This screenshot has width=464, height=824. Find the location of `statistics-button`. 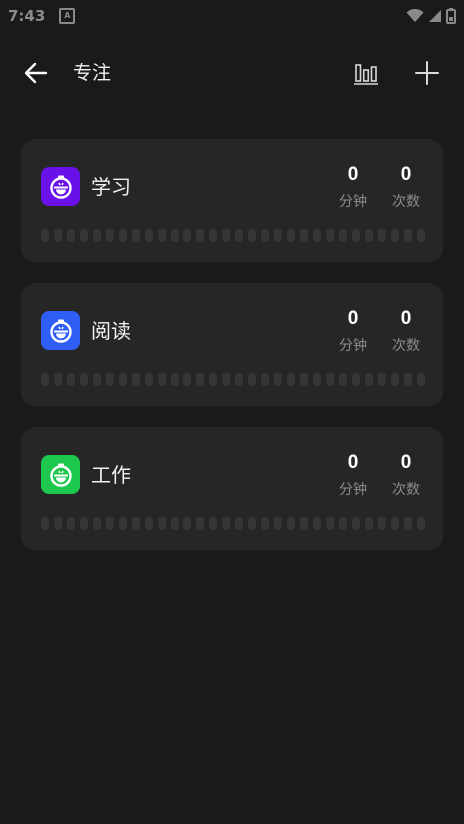

statistics-button is located at coordinates (366, 73).